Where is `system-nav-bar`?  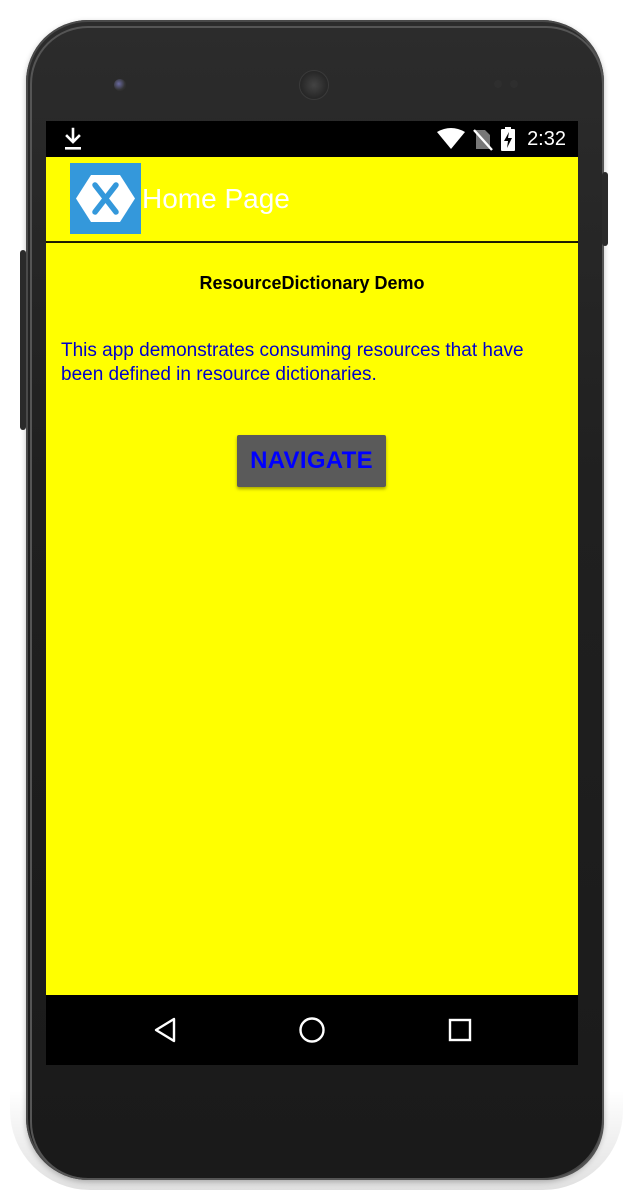 system-nav-bar is located at coordinates (312, 1030).